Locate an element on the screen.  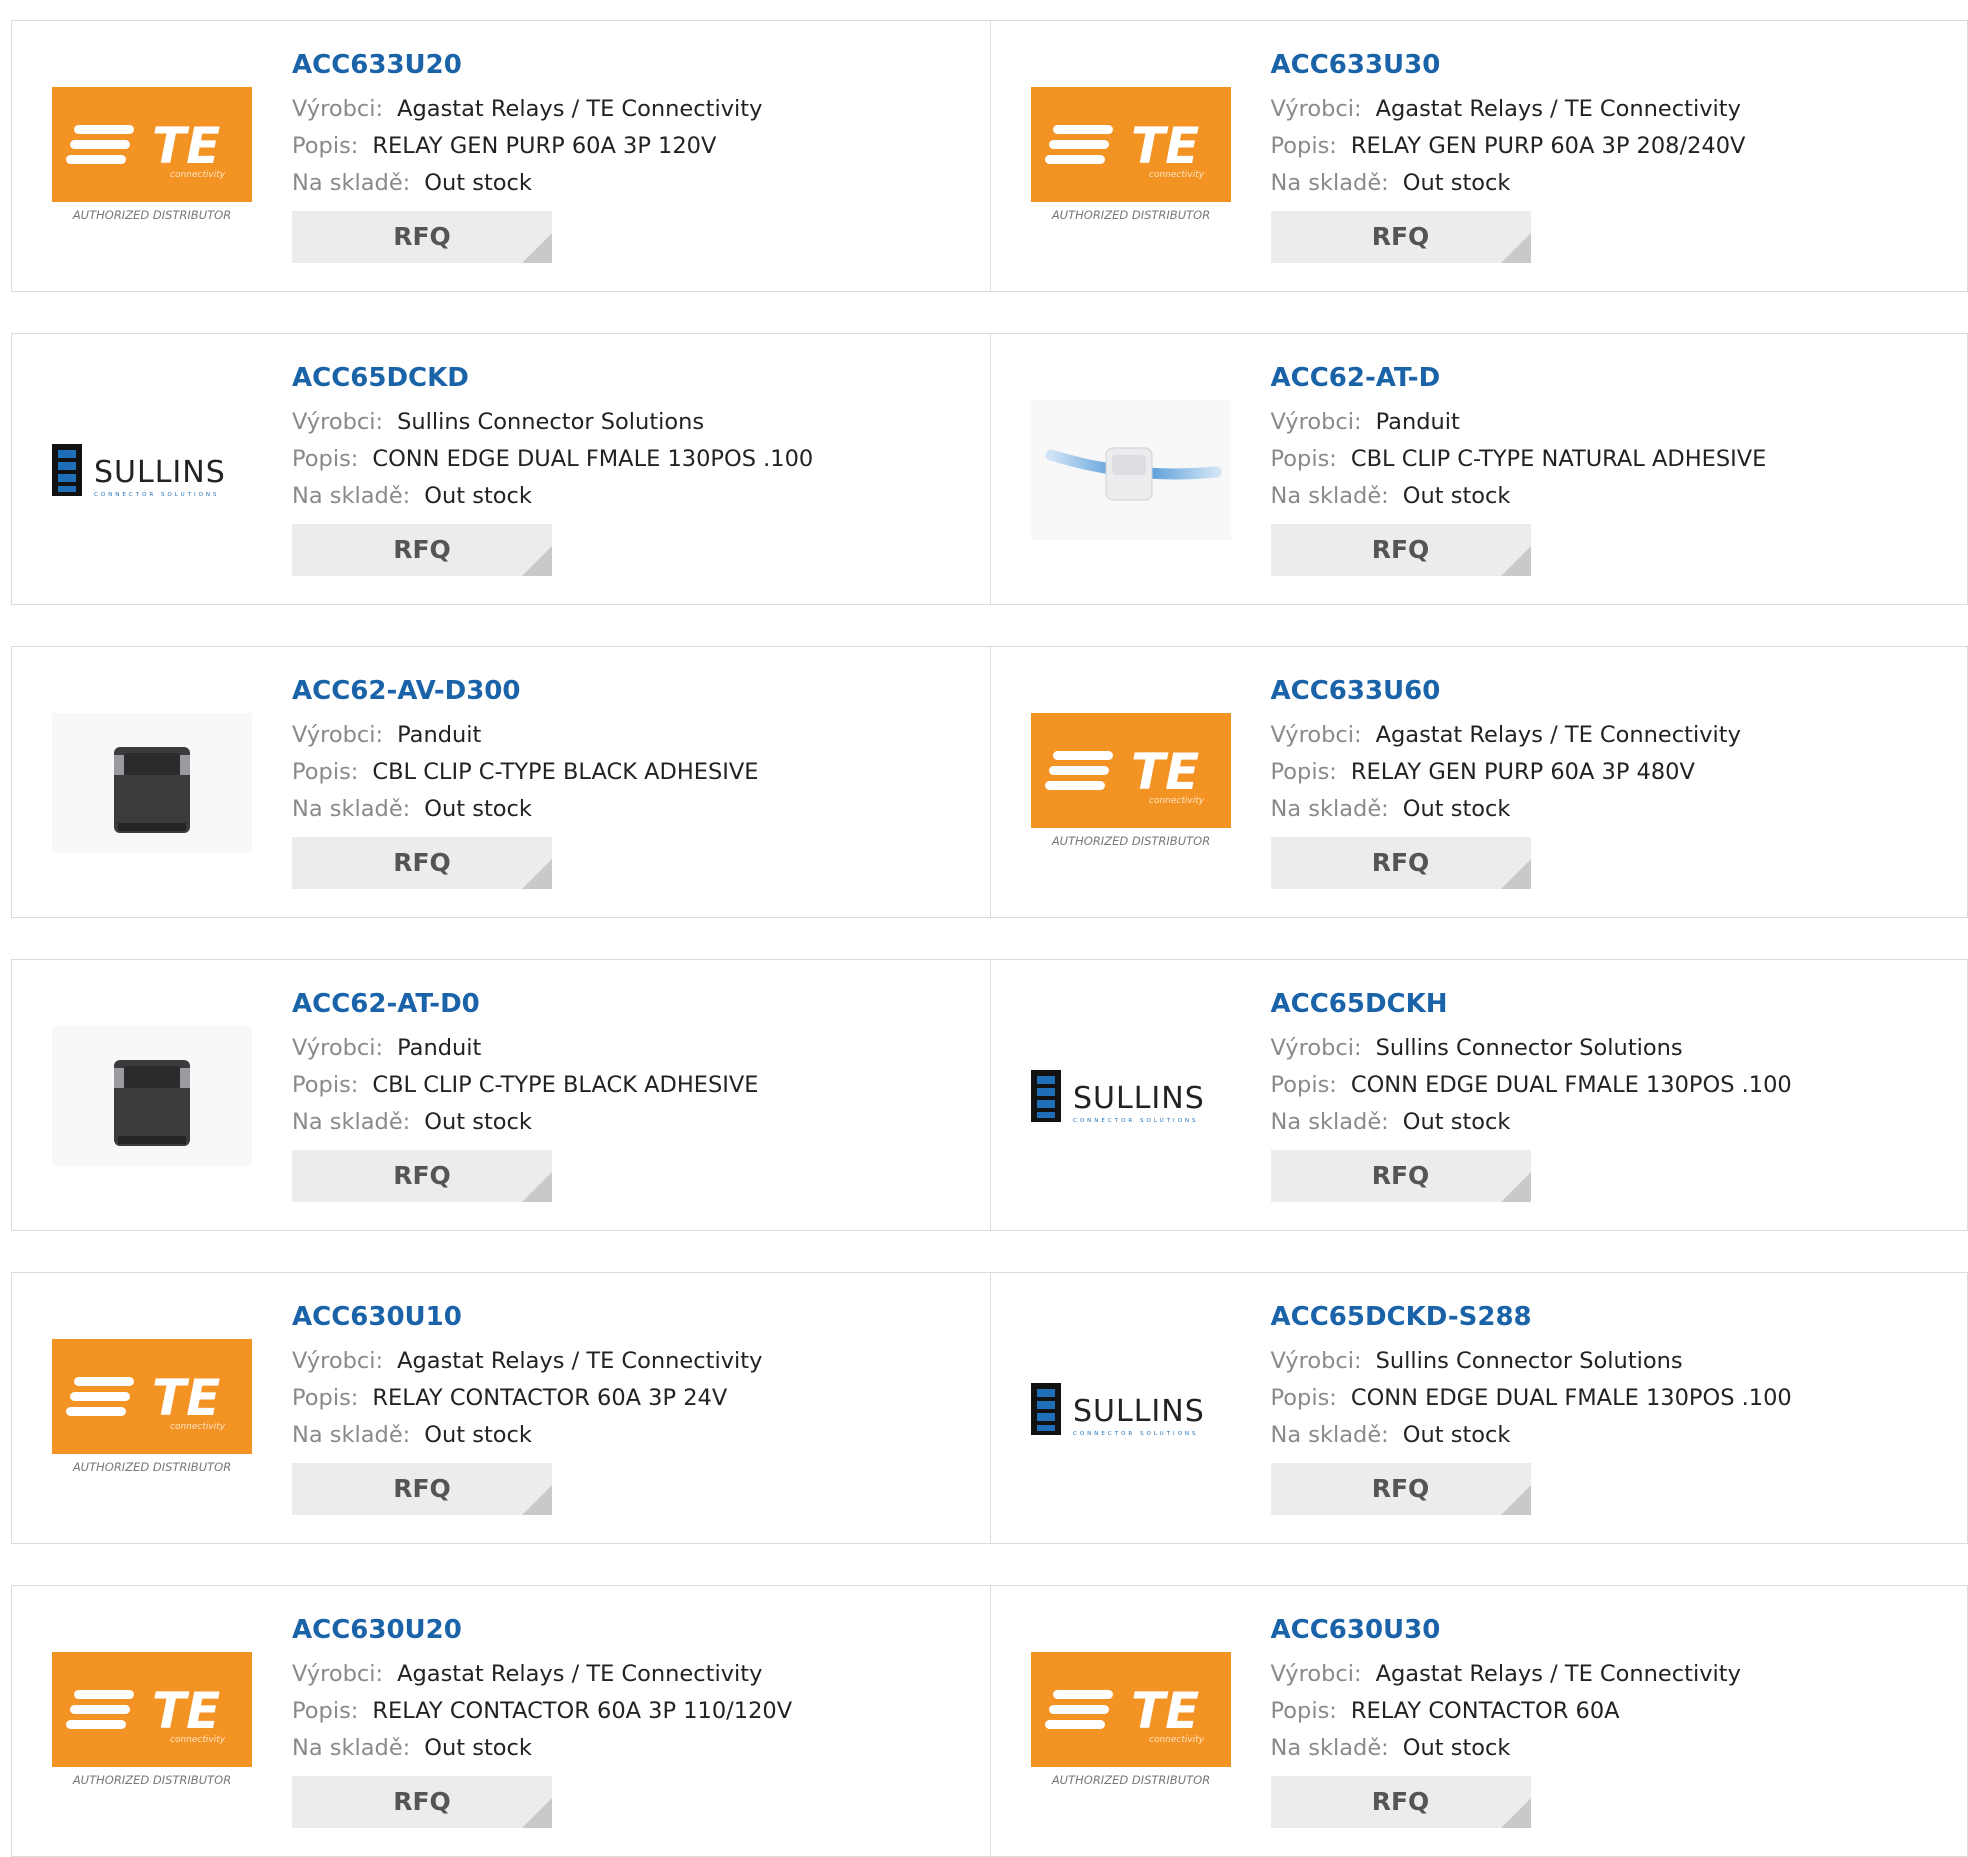
part-number-link: ACC633U30 is located at coordinates (1614, 65).